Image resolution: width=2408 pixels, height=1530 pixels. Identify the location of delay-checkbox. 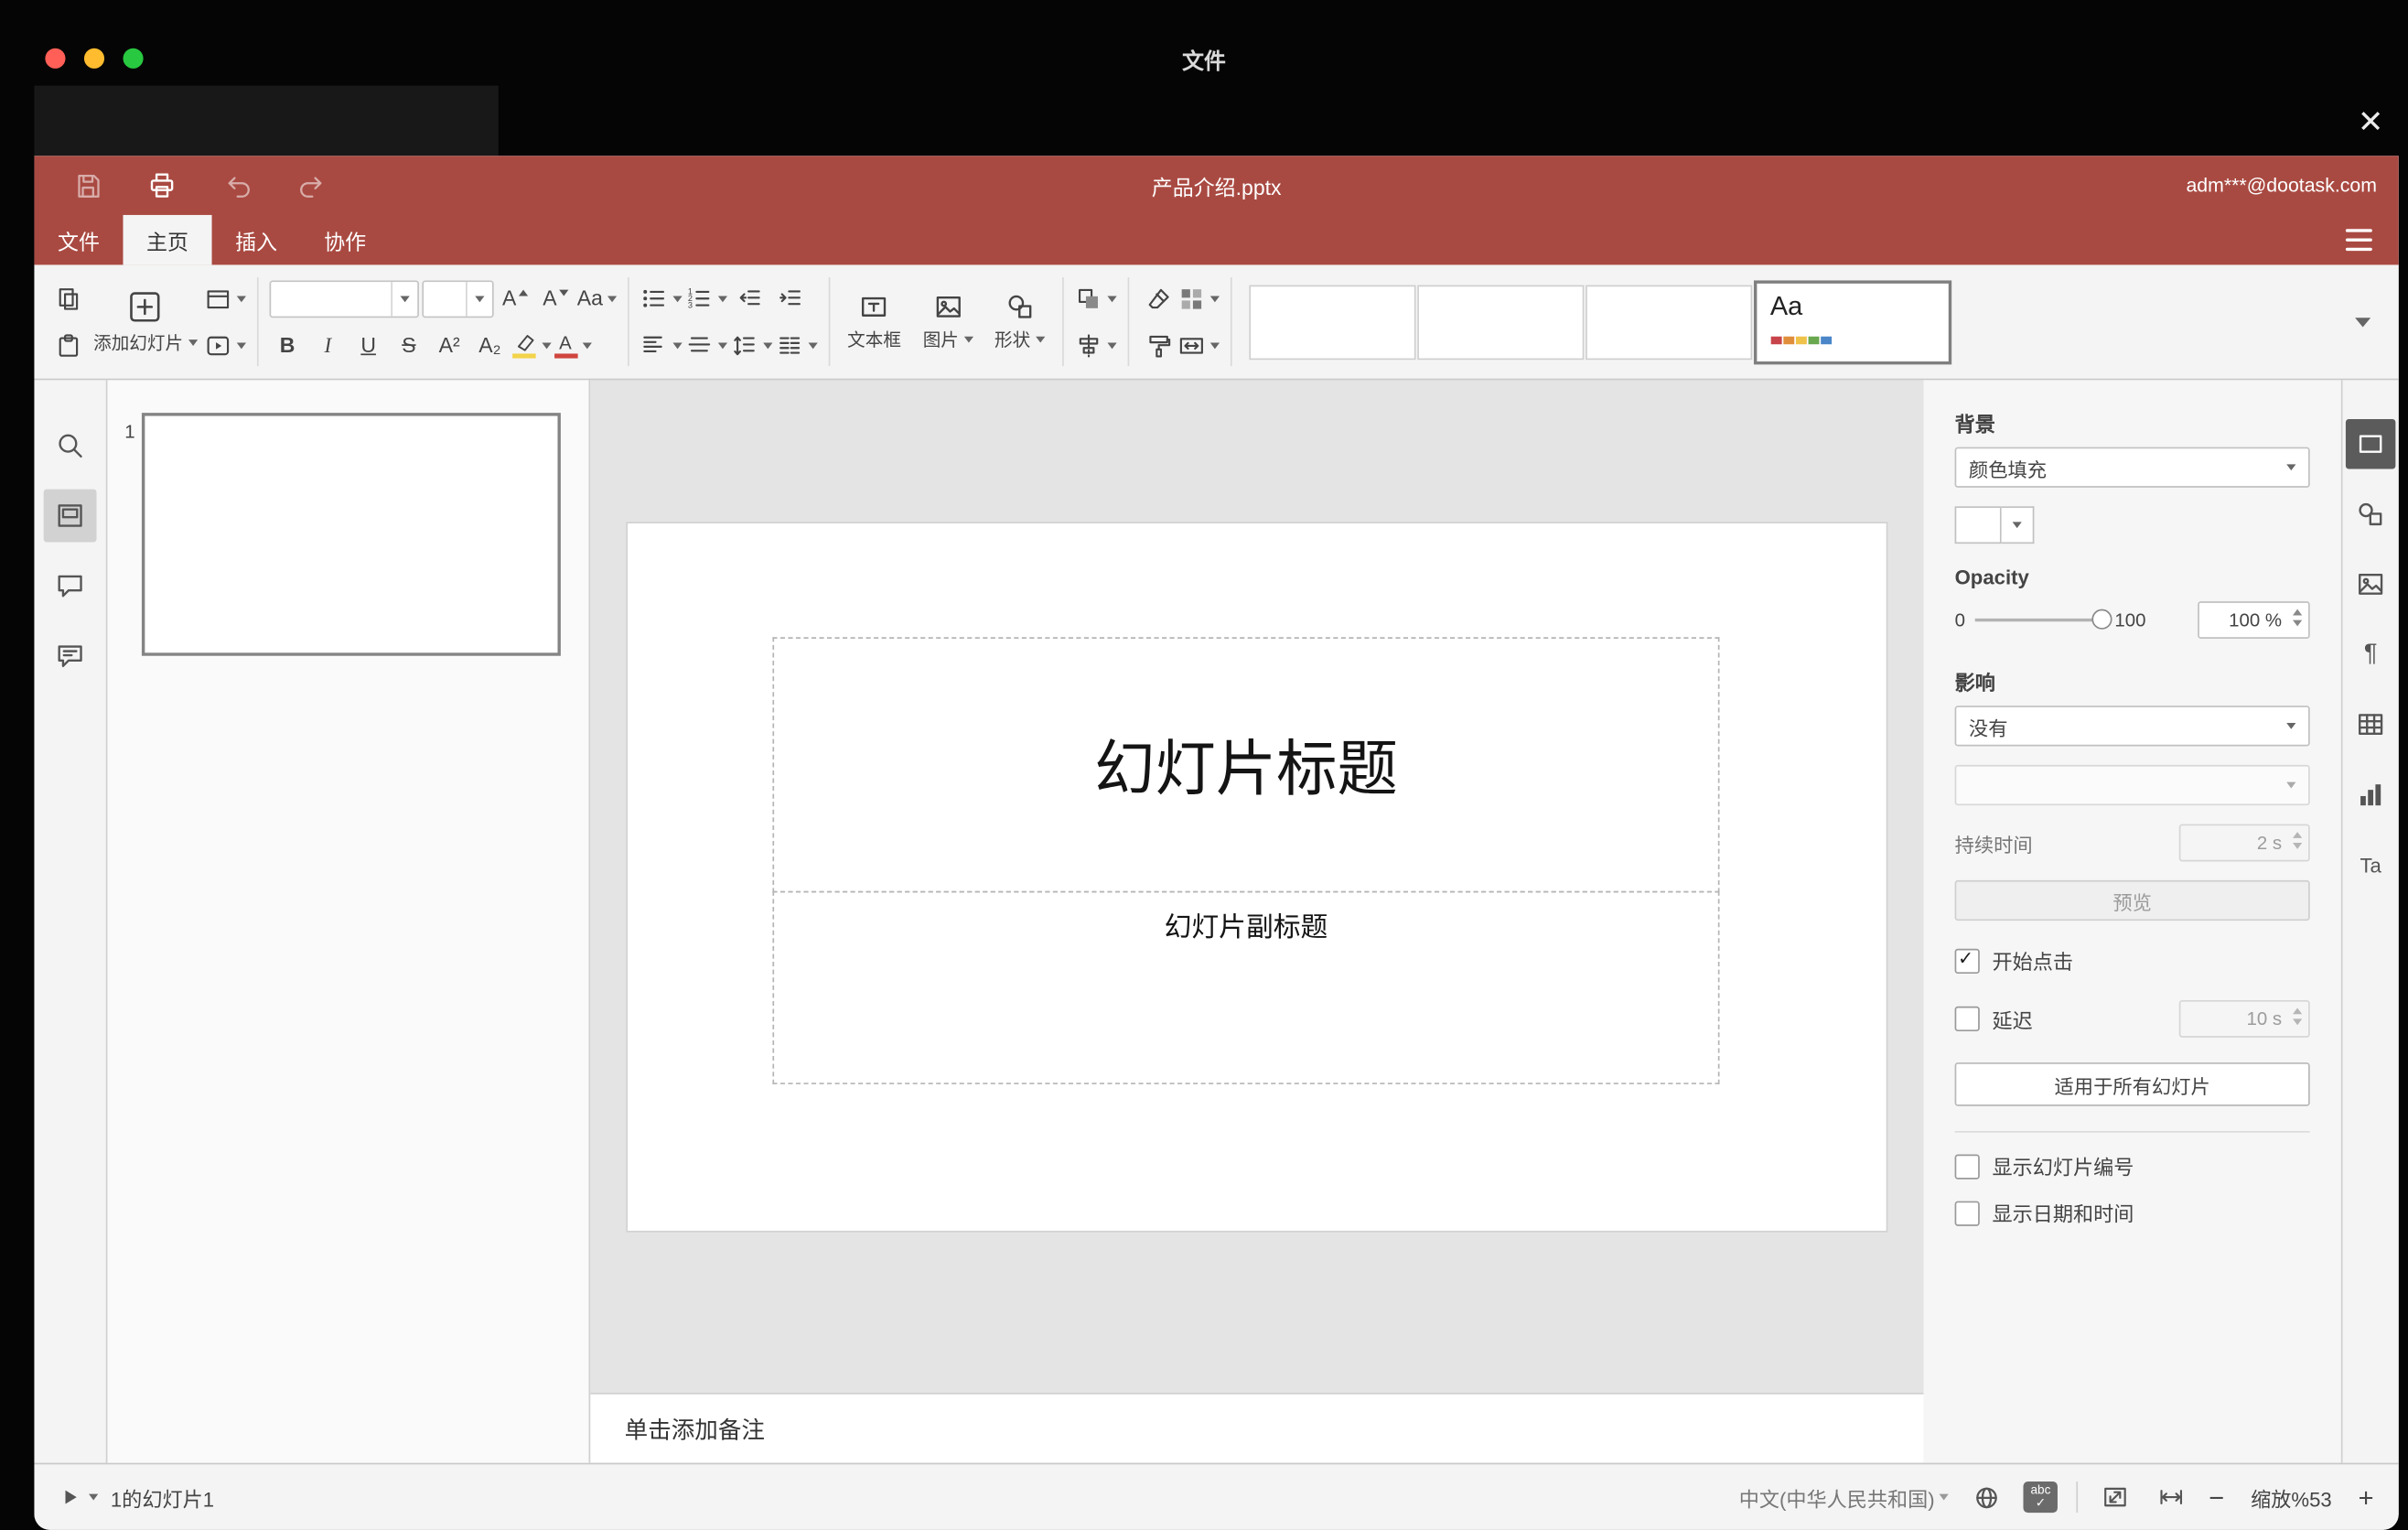
(1967, 1019).